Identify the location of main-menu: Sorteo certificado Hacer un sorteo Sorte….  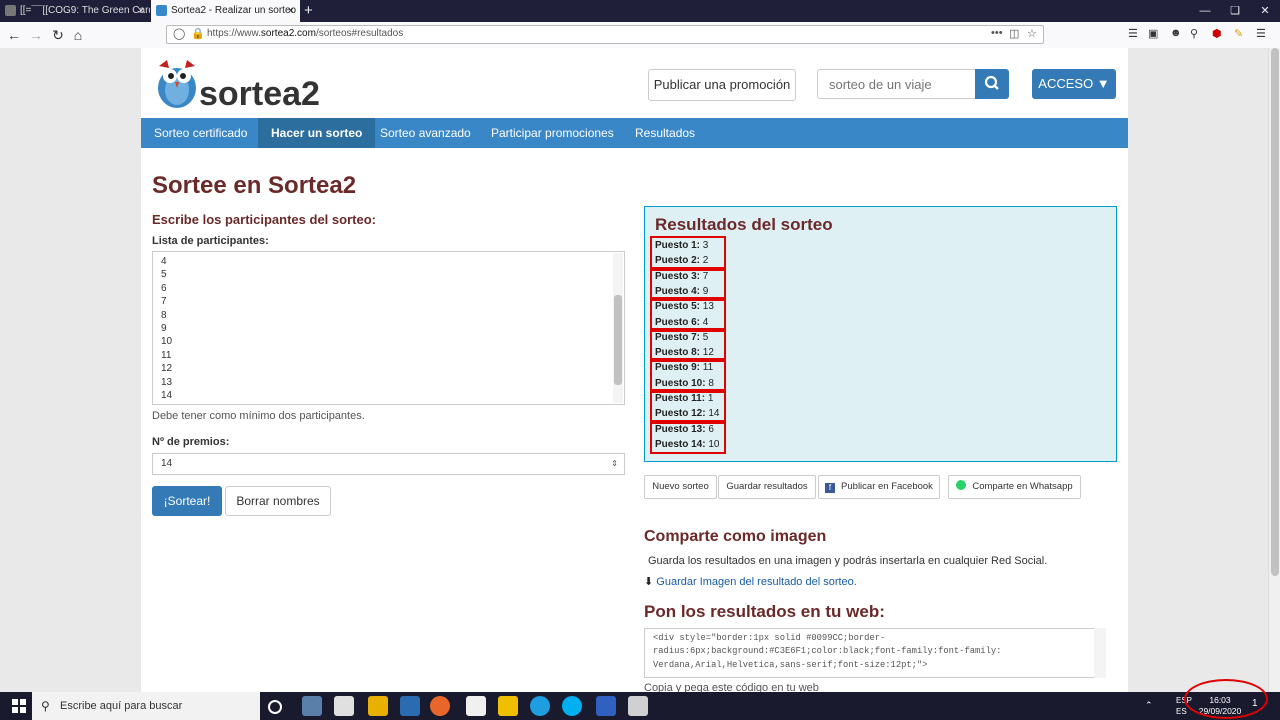
(634, 133).